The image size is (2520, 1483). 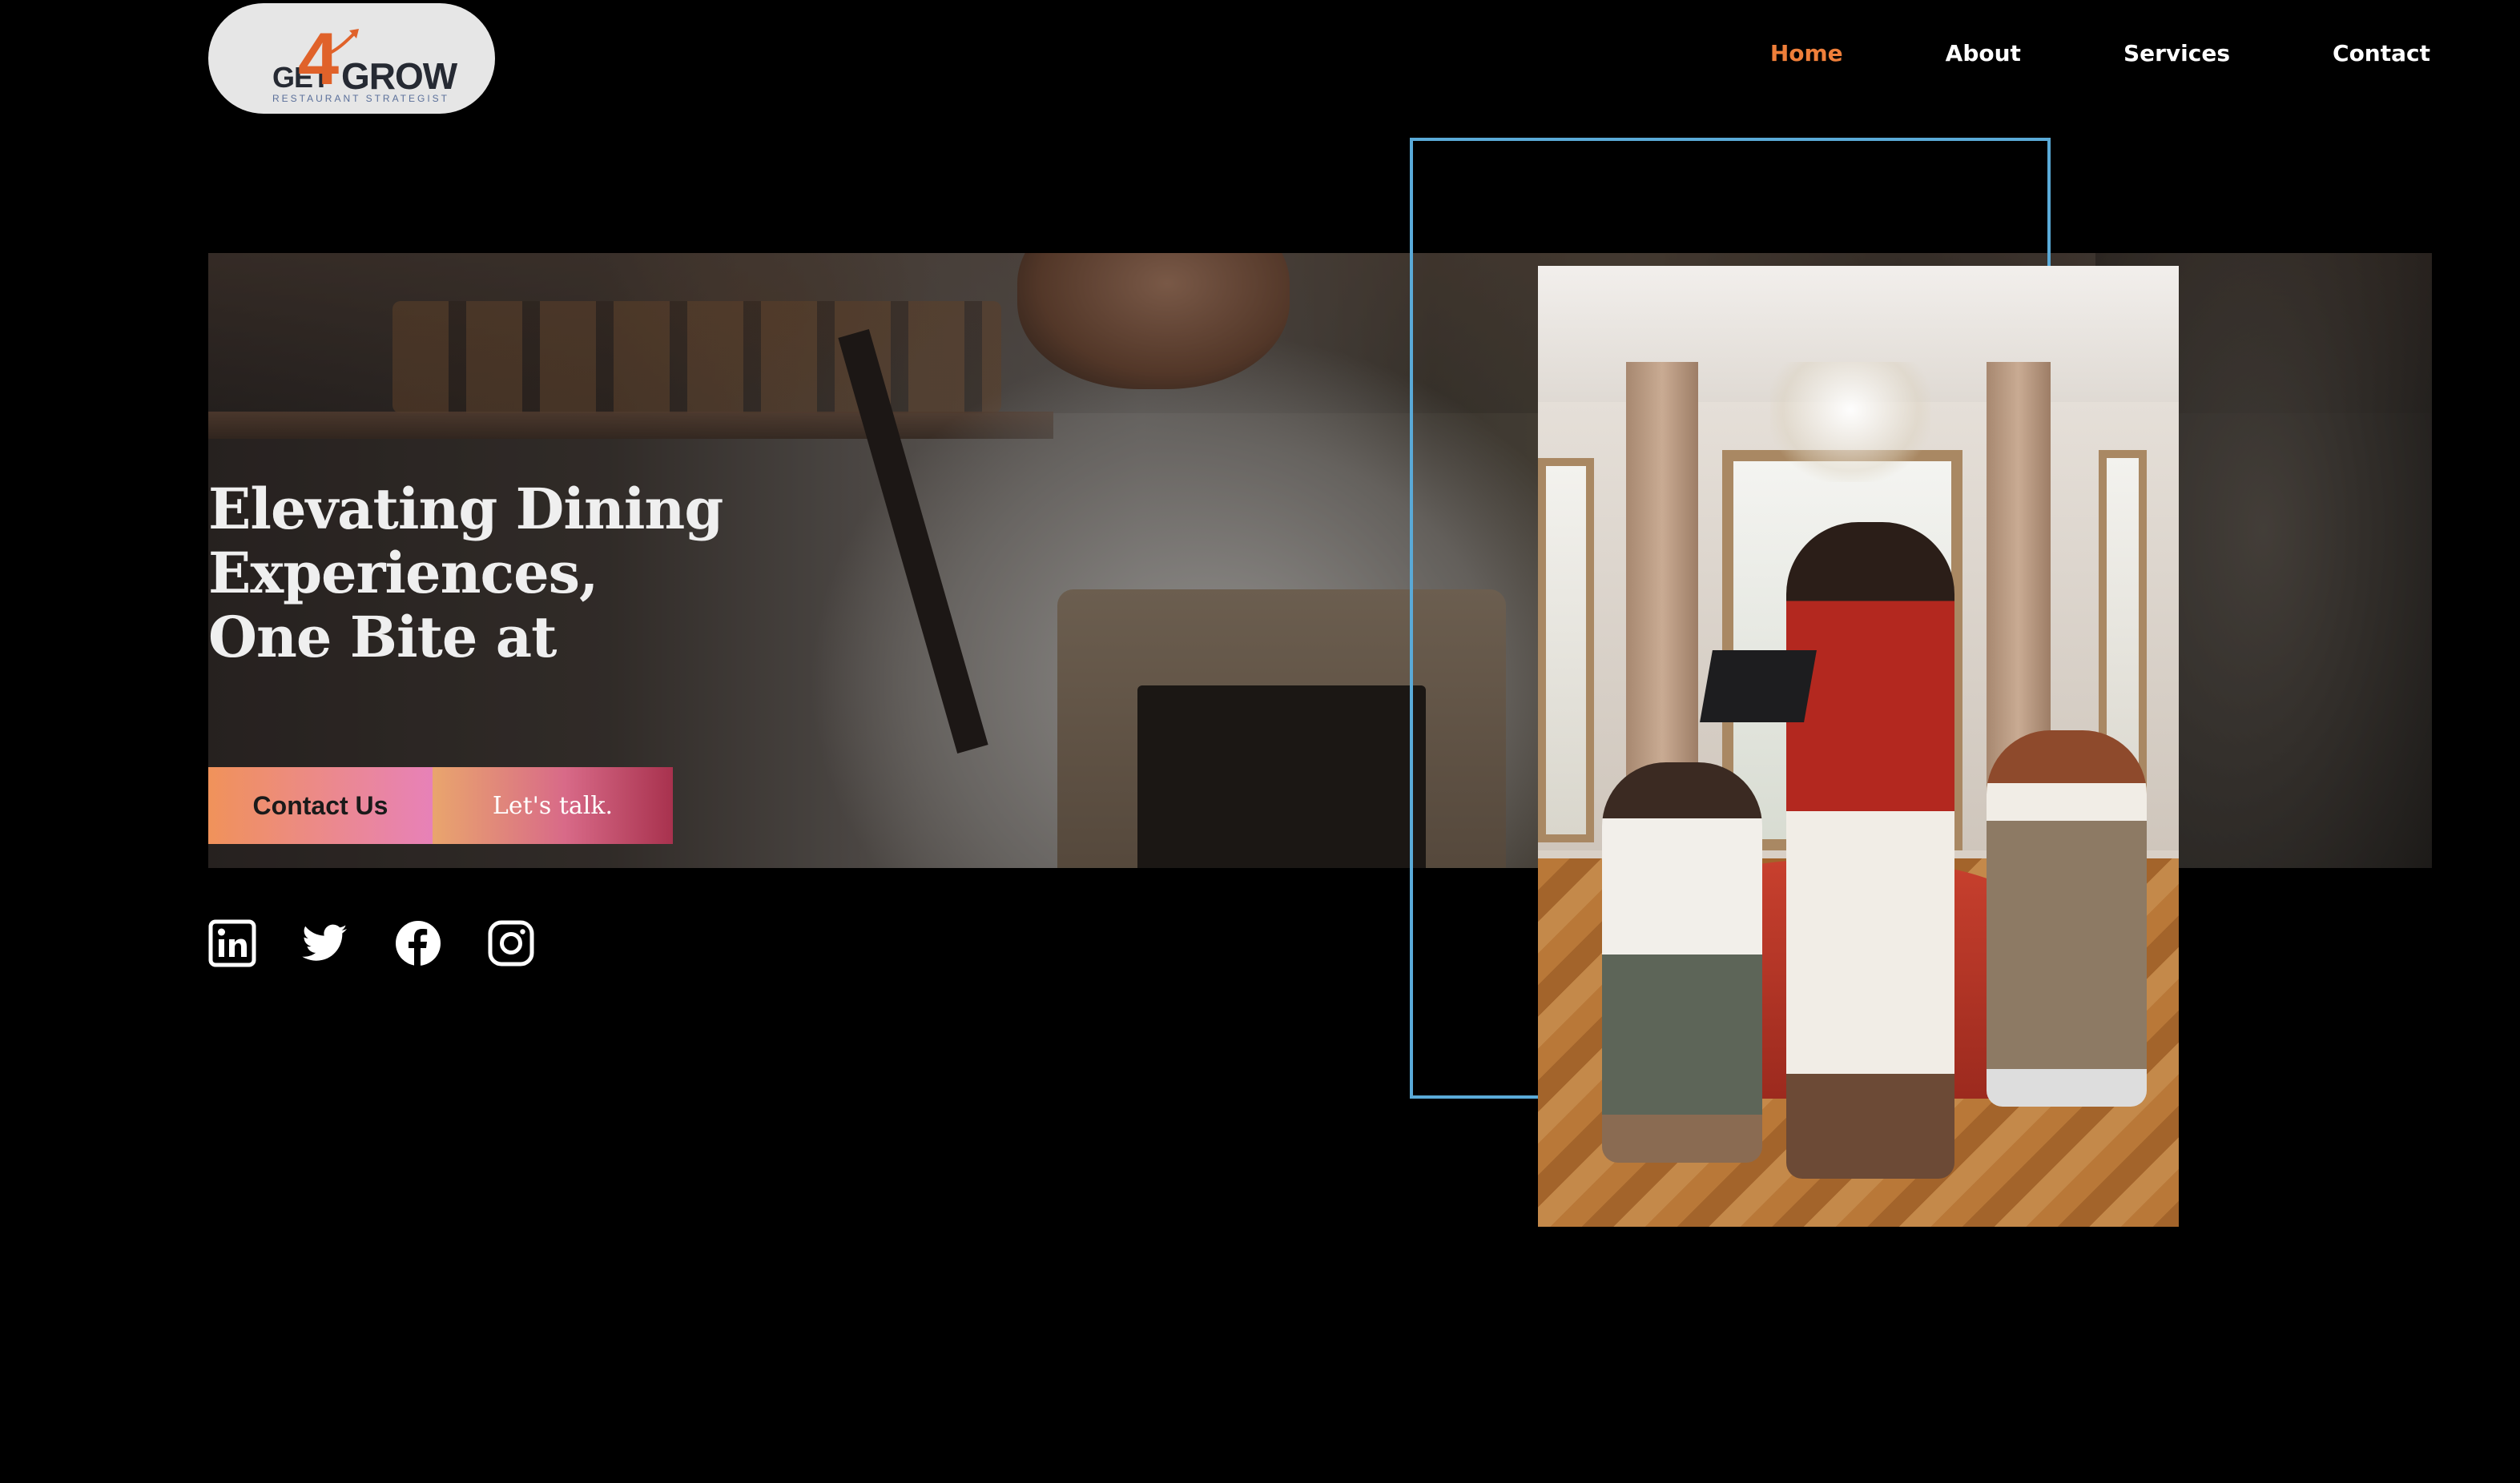 I want to click on hero-title-line1: Elevating Dining Experiences,, so click(x=465, y=541).